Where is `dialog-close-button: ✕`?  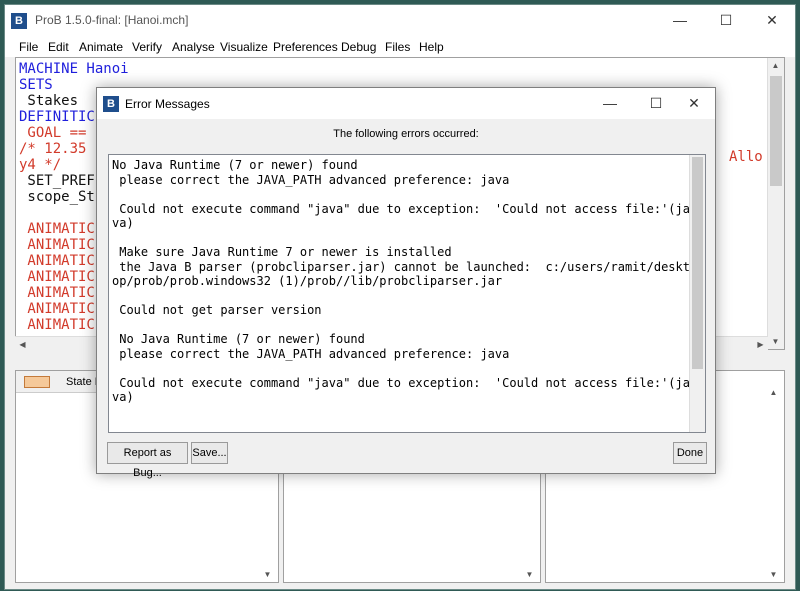
dialog-close-button: ✕ is located at coordinates (694, 103).